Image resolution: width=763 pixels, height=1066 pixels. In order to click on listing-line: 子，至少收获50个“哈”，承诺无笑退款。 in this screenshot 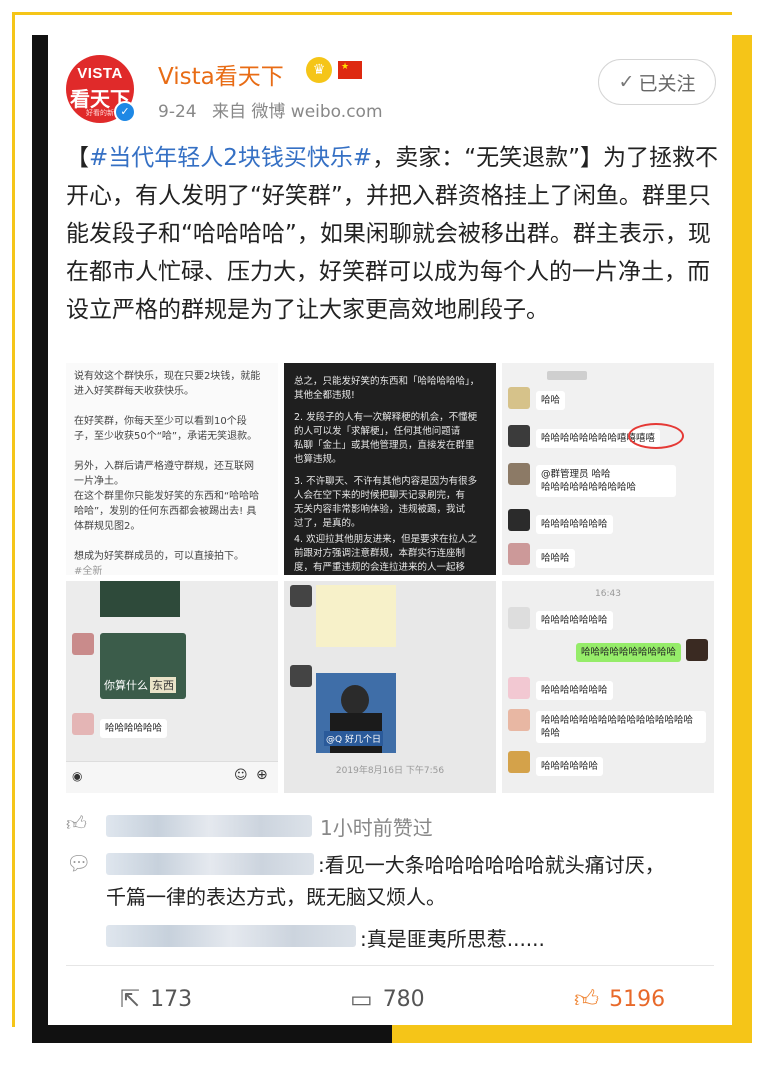, I will do `click(166, 436)`.